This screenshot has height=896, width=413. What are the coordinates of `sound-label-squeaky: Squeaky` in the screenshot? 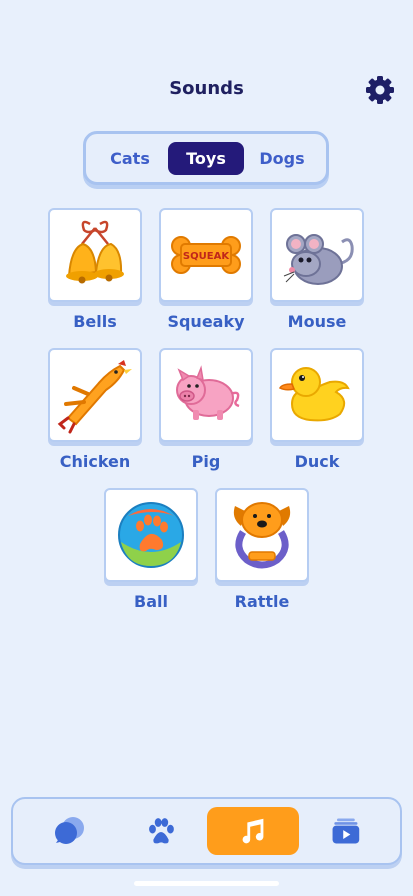 It's located at (206, 321).